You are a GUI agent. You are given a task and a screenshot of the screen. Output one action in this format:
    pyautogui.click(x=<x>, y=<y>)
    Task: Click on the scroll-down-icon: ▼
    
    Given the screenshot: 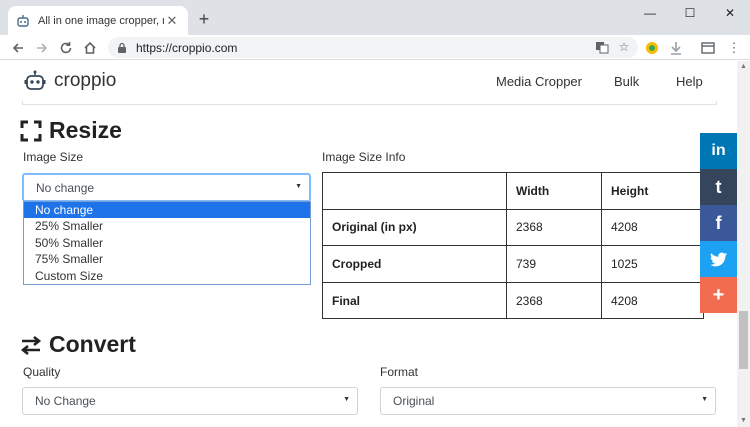 What is the action you would take?
    pyautogui.click(x=743, y=421)
    